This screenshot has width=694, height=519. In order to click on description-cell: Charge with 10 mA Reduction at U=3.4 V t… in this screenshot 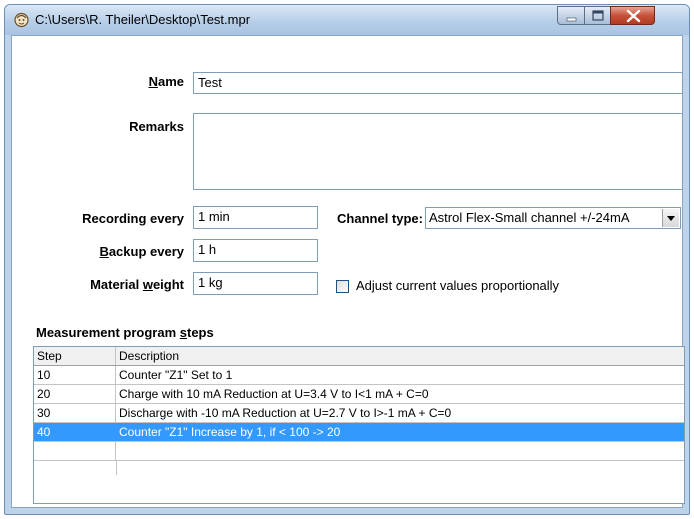, I will do `click(274, 394)`.